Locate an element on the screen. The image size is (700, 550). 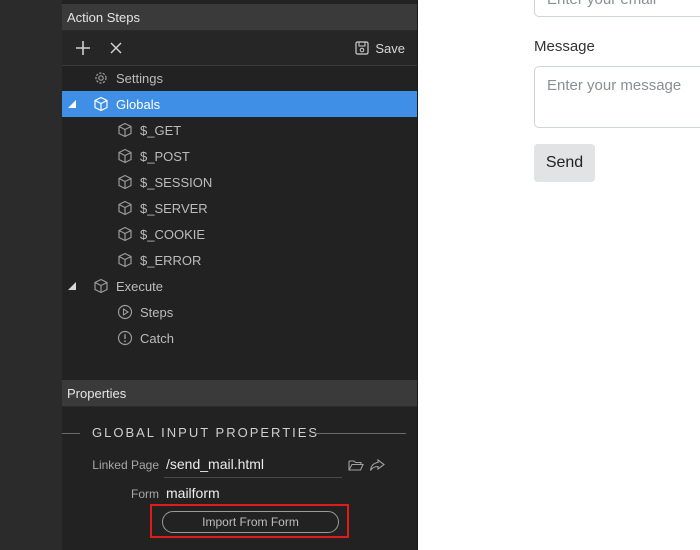
tree-item-cookie: $_COOKIE is located at coordinates (239, 234).